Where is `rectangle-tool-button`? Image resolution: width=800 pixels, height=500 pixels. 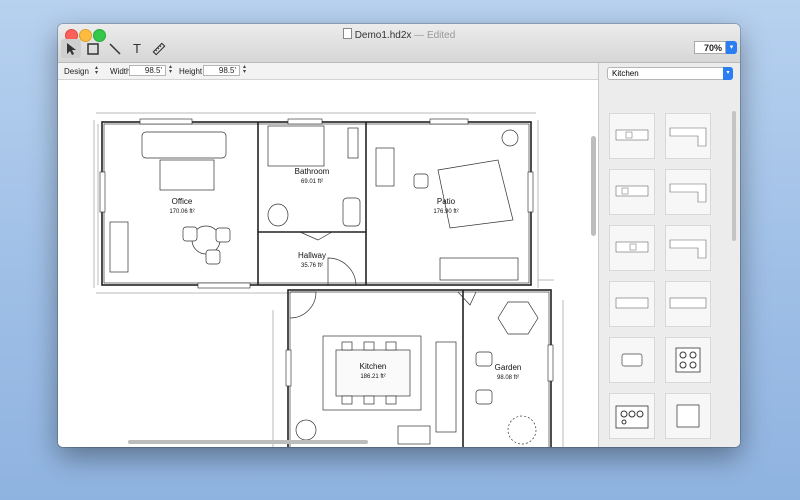
rectangle-tool-button is located at coordinates (93, 48).